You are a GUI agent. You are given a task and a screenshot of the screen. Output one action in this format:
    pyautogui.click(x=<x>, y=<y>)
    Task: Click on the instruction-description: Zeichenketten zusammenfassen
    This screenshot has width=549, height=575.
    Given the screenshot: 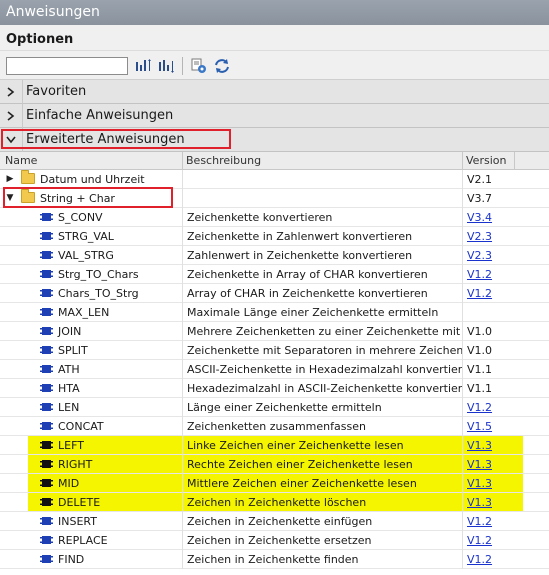 What is the action you would take?
    pyautogui.click(x=276, y=426)
    